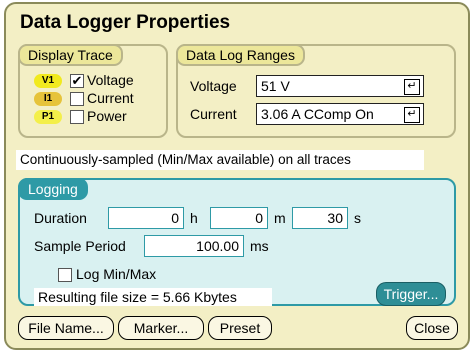 The image size is (474, 352). I want to click on data-log-ranges-label: Data Log Ranges, so click(240, 55).